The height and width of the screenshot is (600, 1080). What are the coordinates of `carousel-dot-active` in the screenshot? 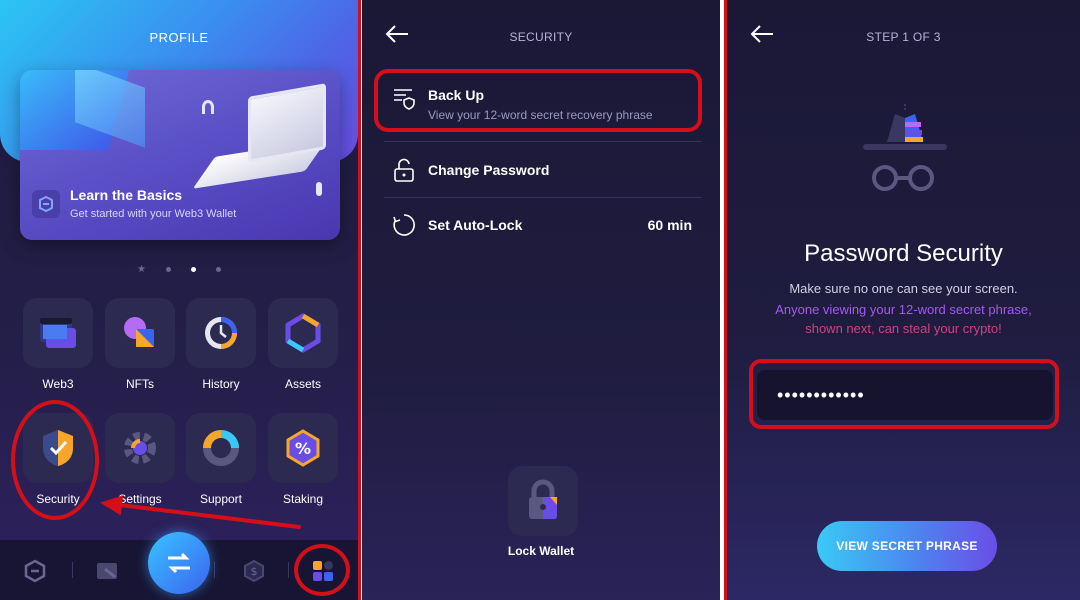 It's located at (193, 269).